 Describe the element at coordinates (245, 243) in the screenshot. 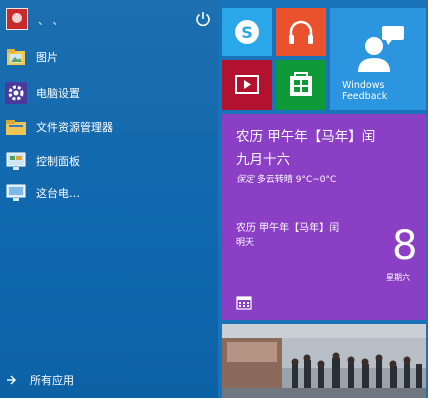

I see `tomorrow-label: 明天` at that location.